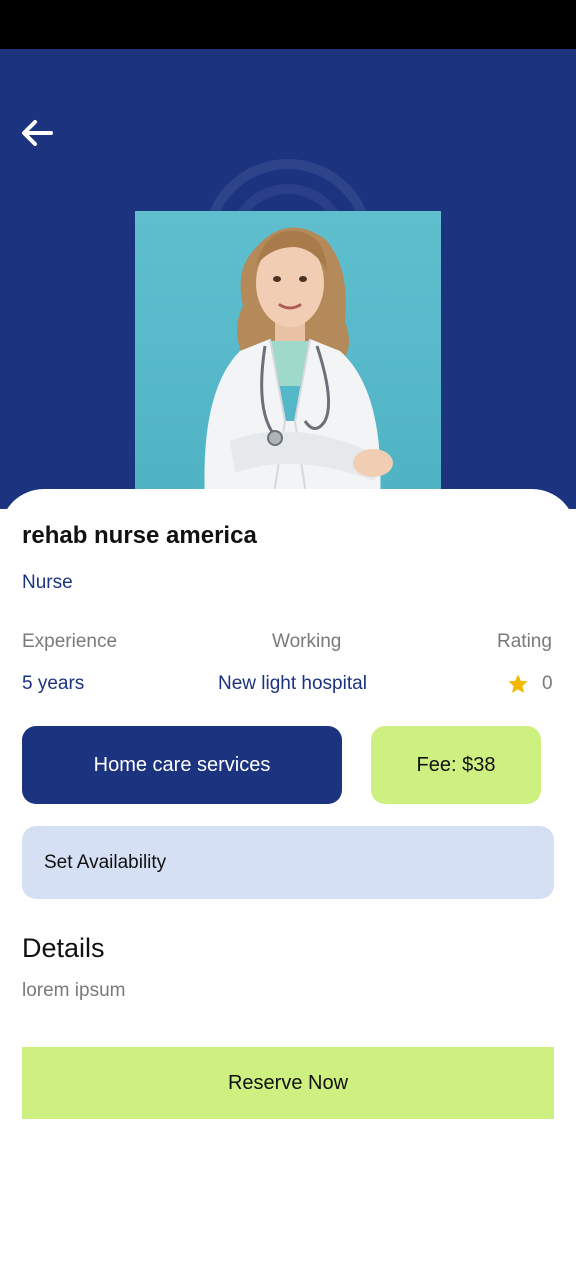  I want to click on home-care-services-button: Home care services, so click(182, 765).